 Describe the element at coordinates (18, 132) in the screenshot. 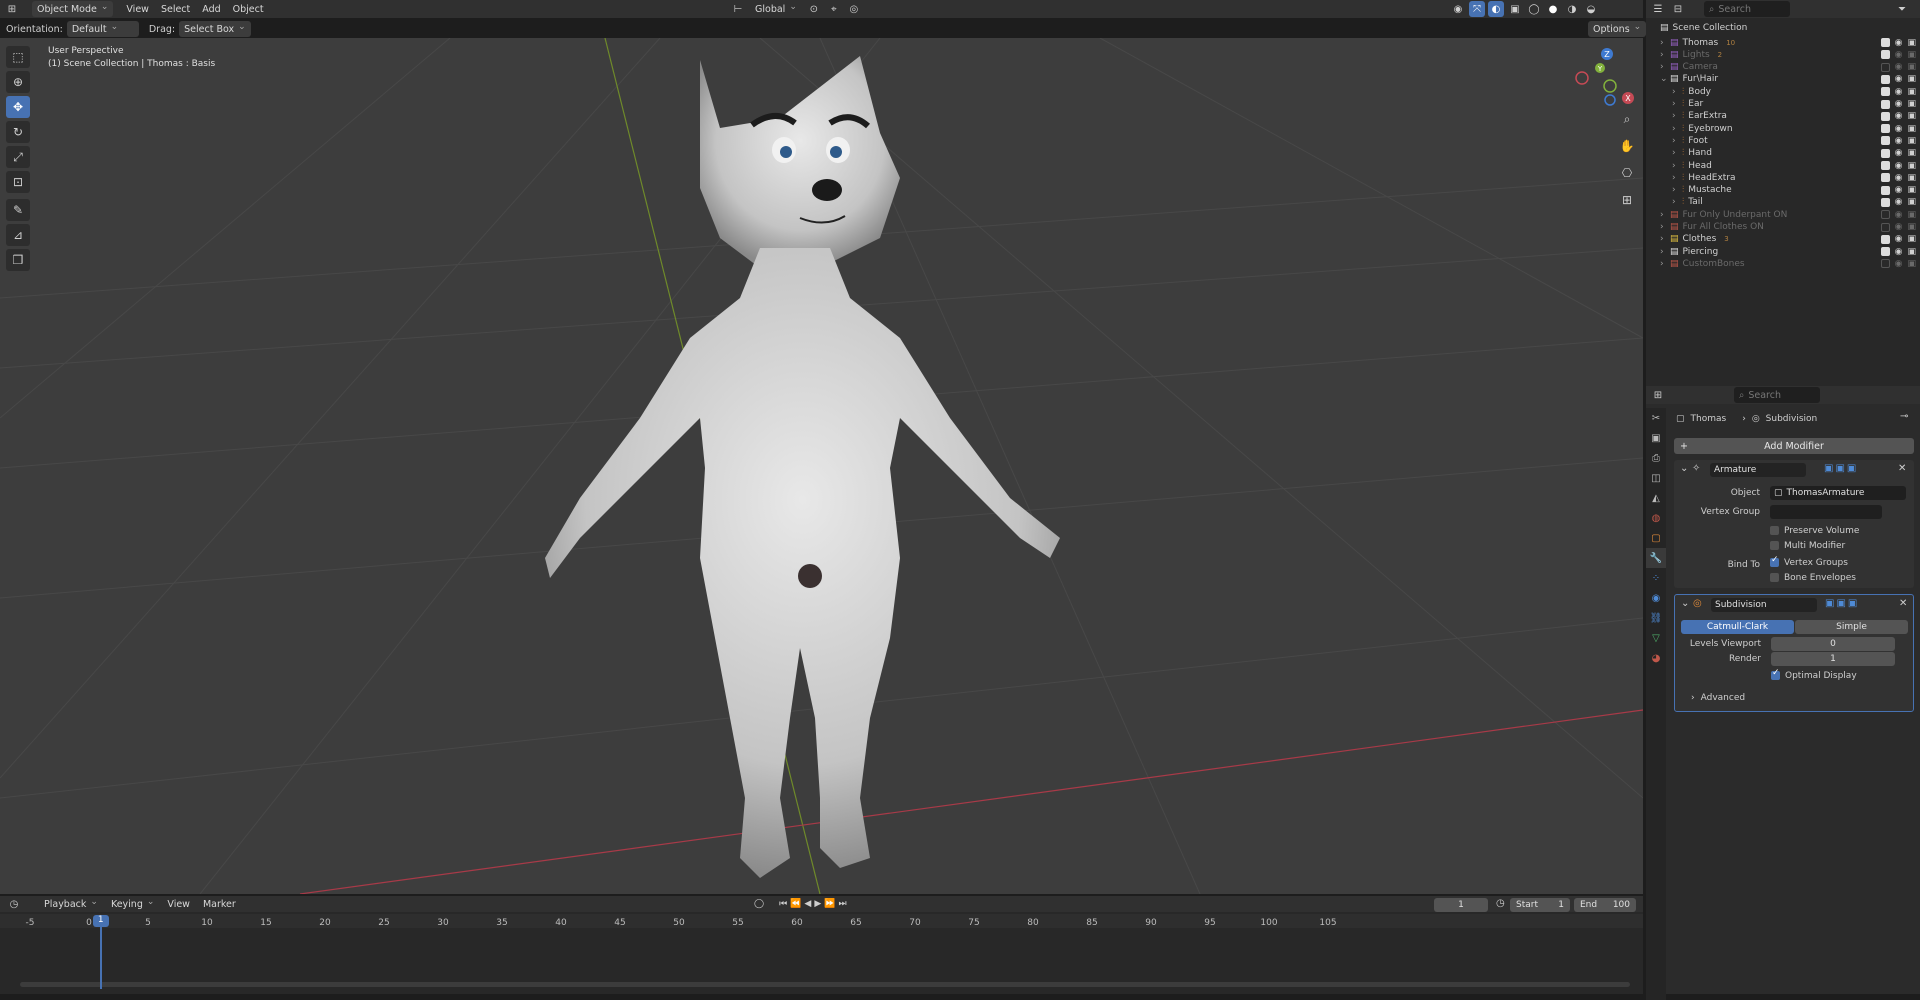

I see `rotate-tool-icon: ↻` at that location.